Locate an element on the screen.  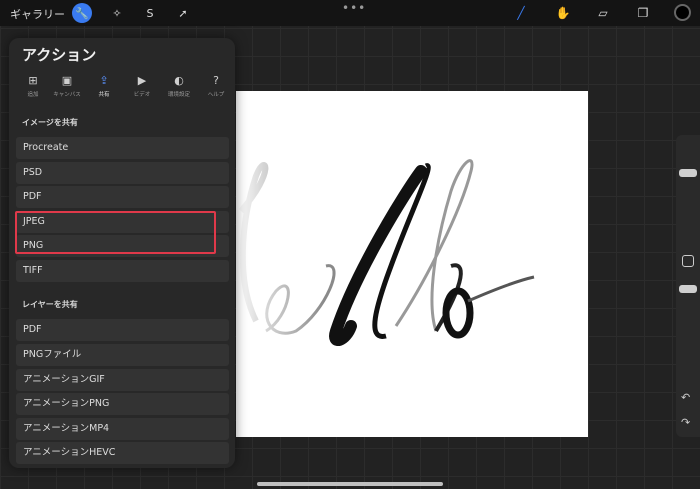
brush-sliders-sidebar: ↶ ↷ is located at coordinates (688, 286).